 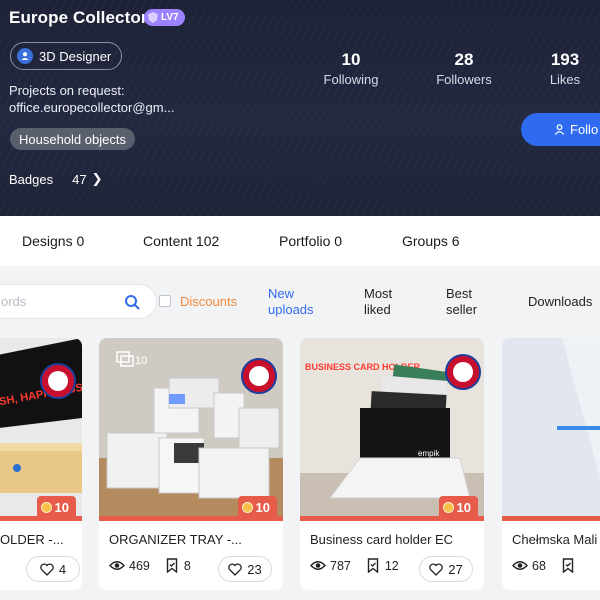 I want to click on svg-text: empik, so click(x=429, y=453).